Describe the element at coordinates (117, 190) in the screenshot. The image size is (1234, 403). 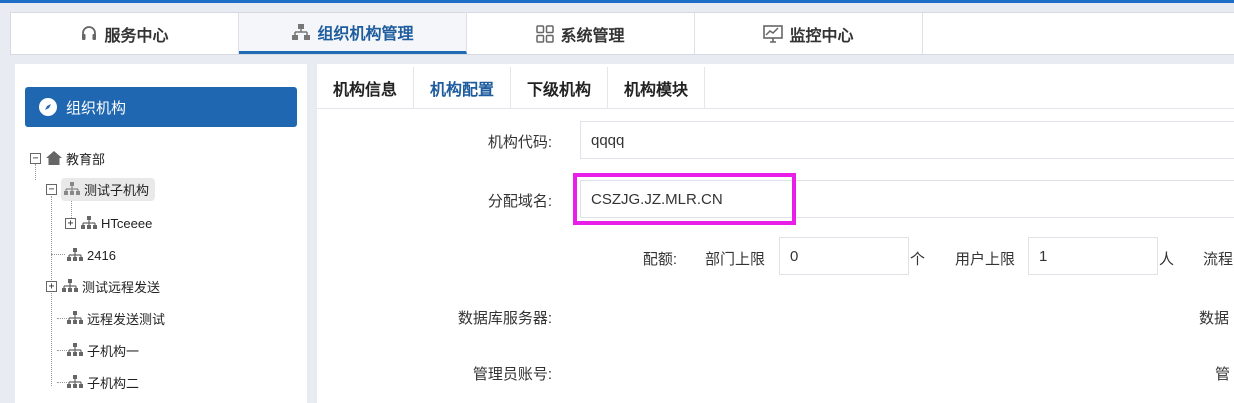
I see `tree-node-label: 测试子机构` at that location.